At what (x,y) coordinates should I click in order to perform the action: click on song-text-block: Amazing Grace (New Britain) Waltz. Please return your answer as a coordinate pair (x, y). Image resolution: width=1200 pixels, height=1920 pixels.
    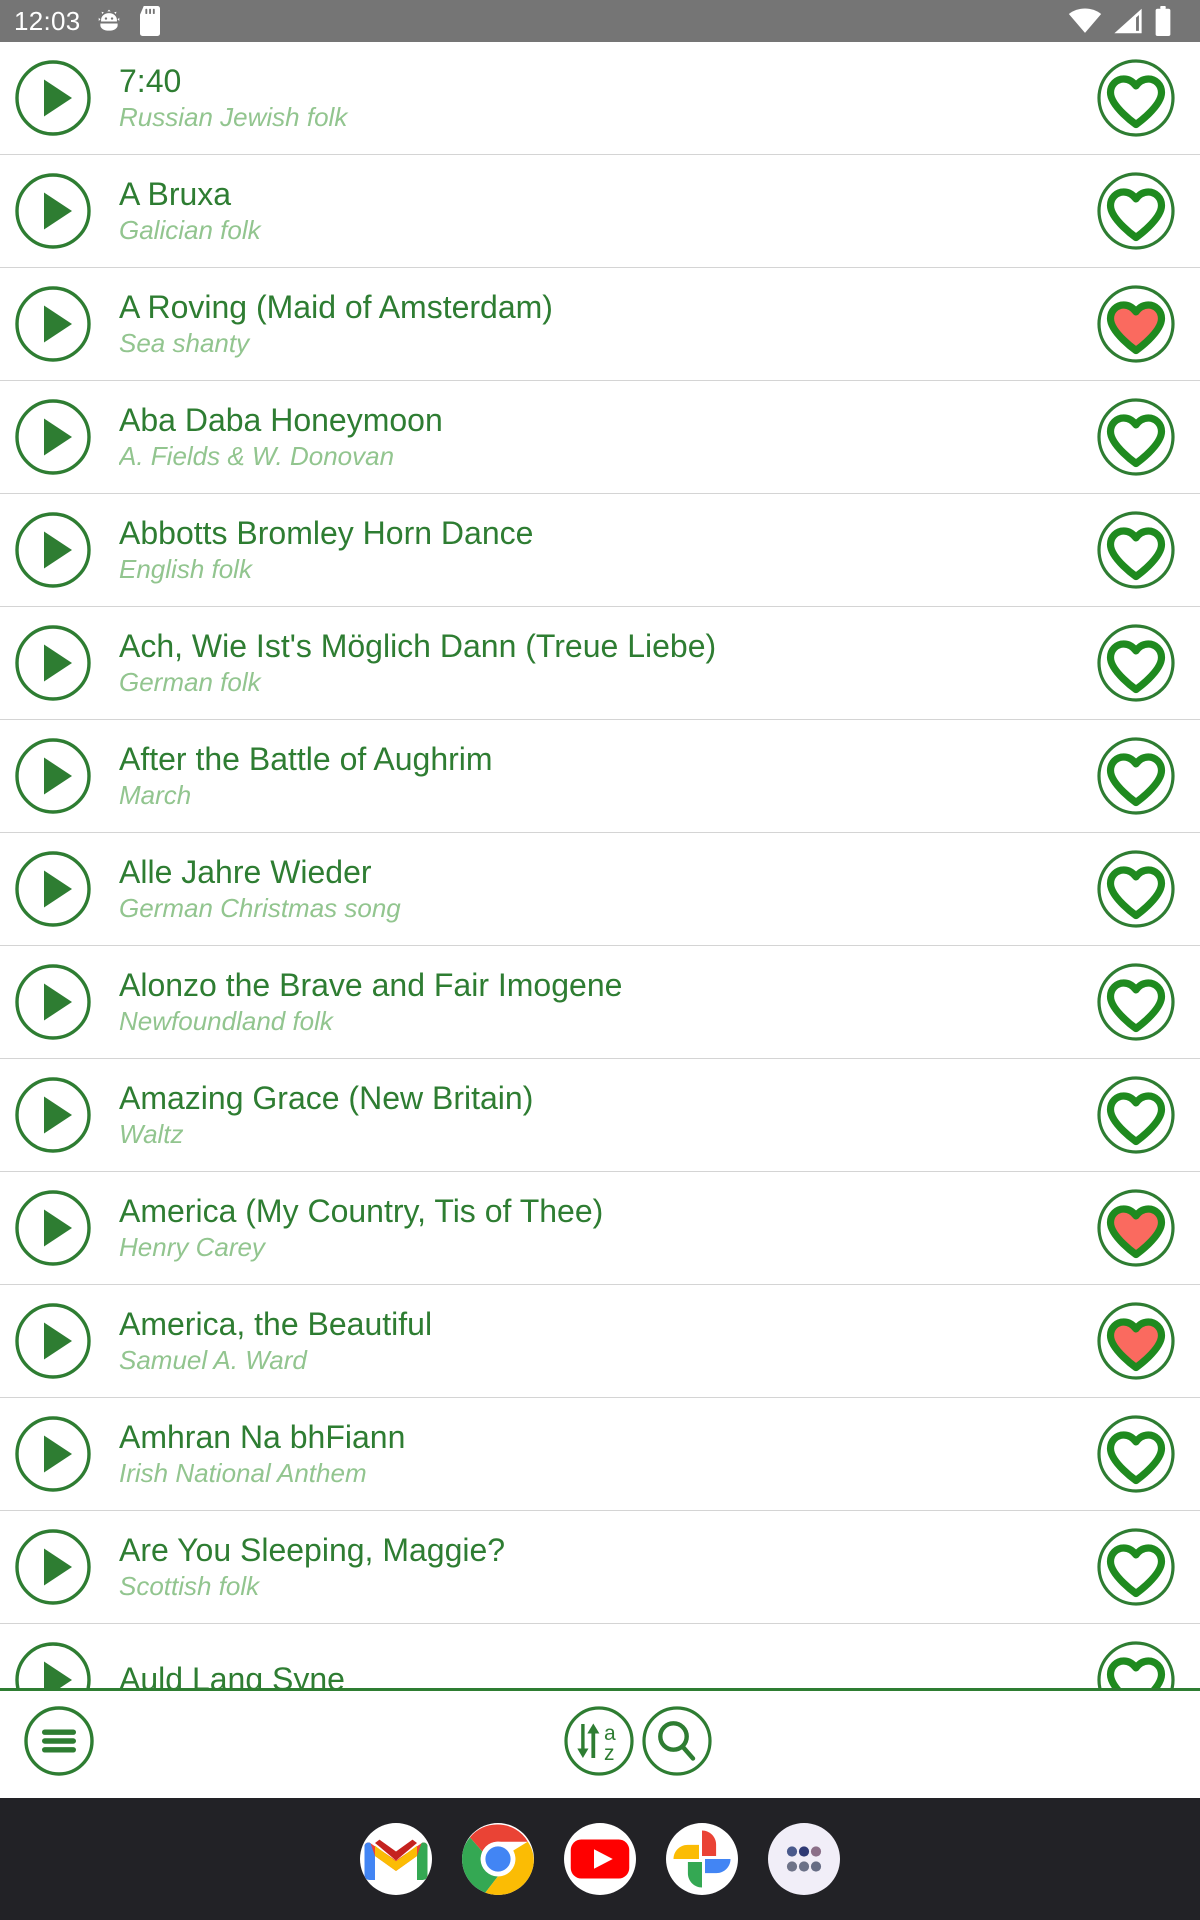
    Looking at the image, I should click on (594, 1115).